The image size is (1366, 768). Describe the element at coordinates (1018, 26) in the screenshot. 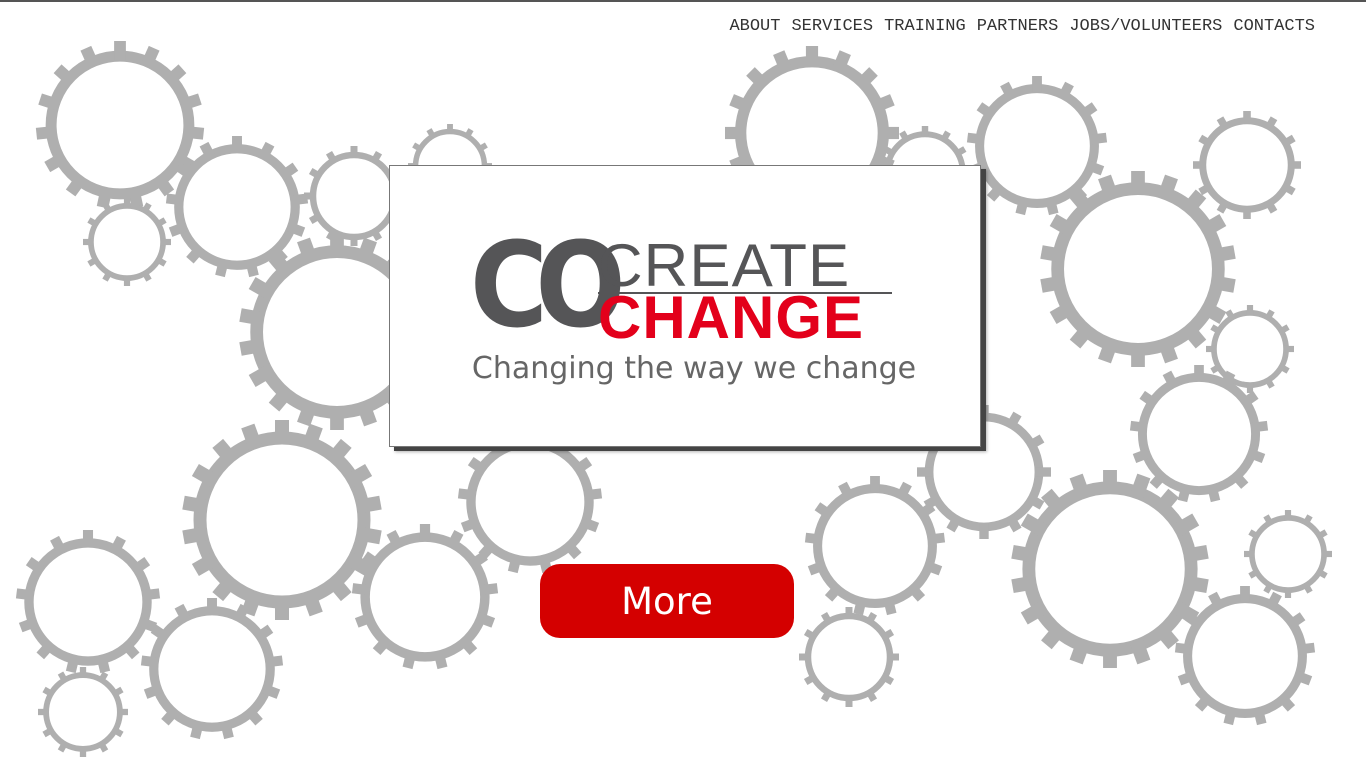

I see `nav-partners: PARTNERS` at that location.